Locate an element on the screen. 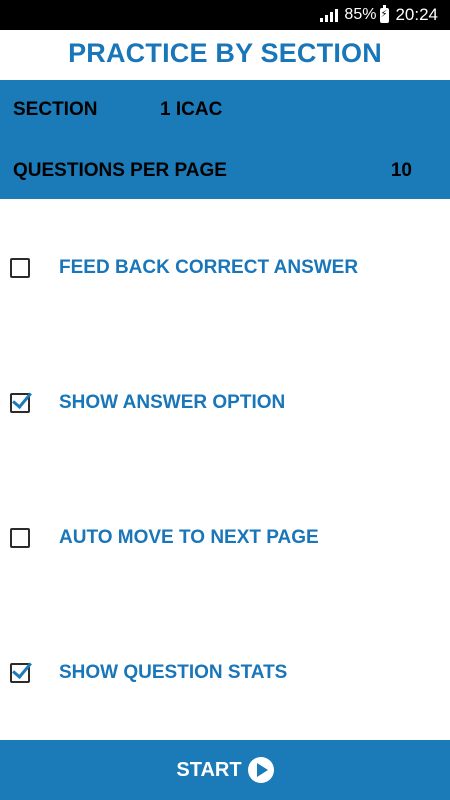 This screenshot has height=800, width=450. battery-percentage: 85% is located at coordinates (360, 14).